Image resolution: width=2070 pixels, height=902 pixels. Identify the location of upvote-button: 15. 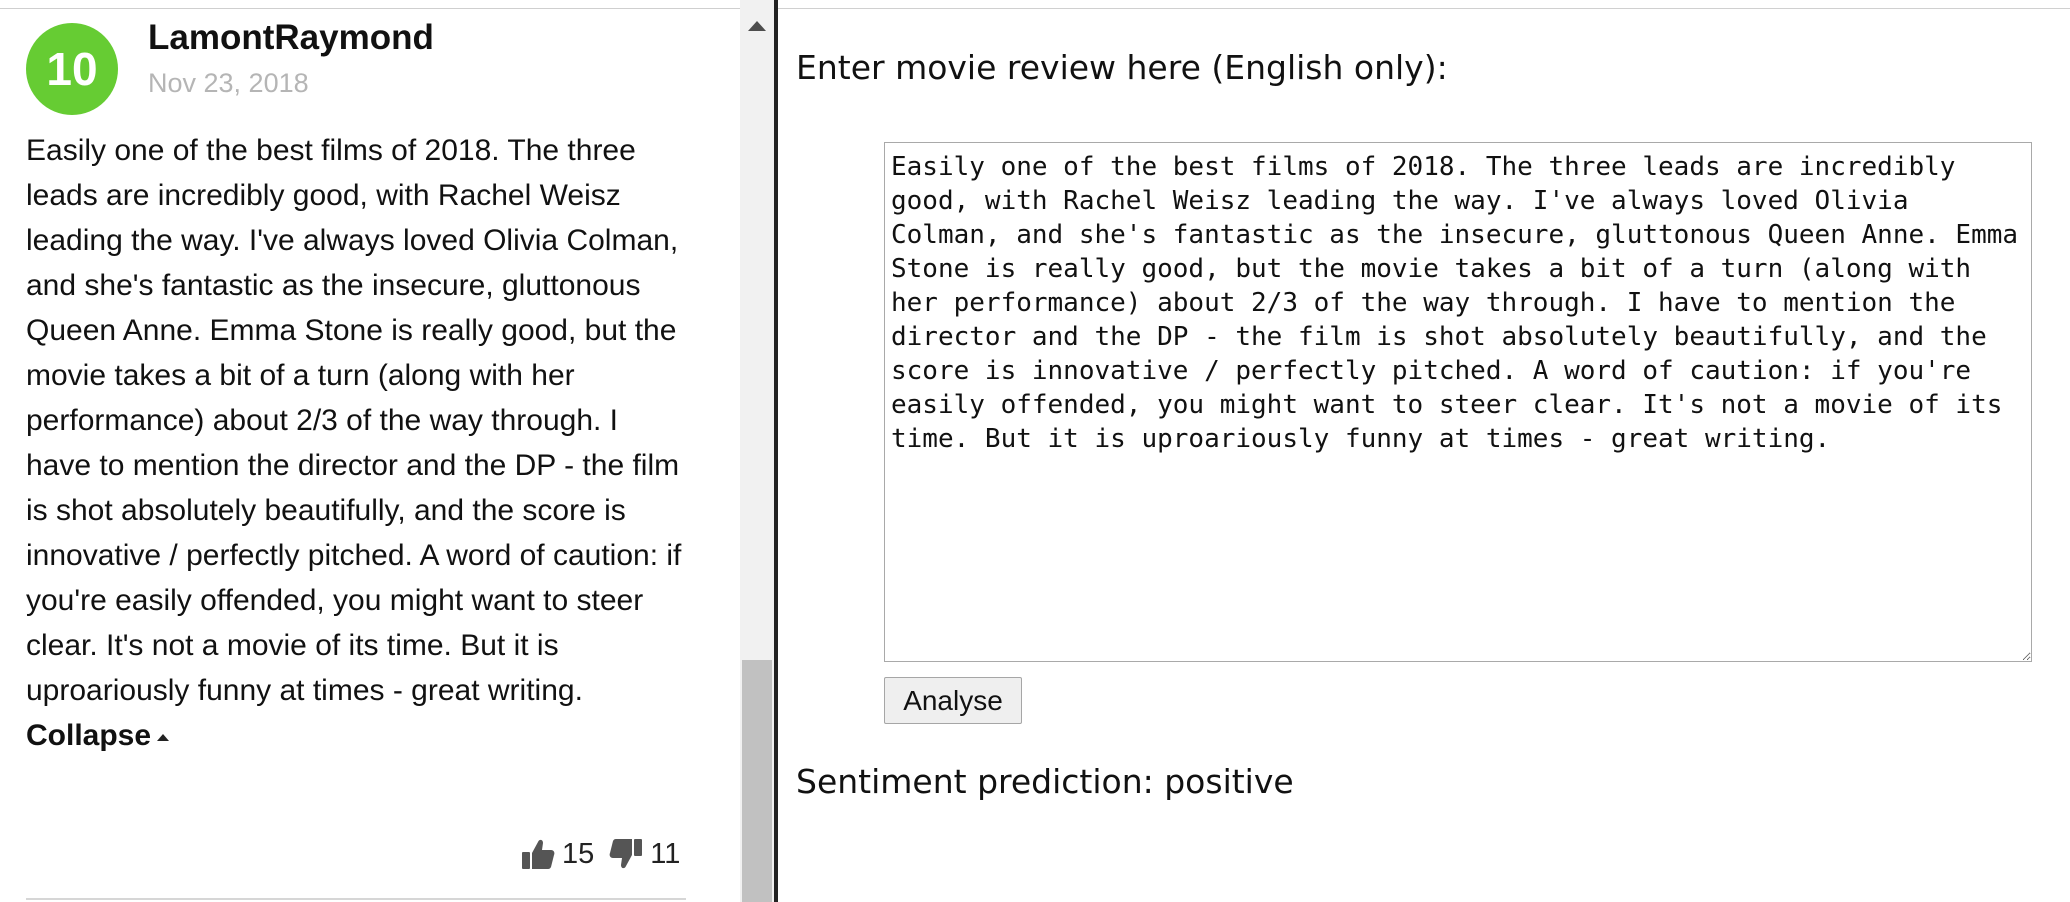
(557, 854).